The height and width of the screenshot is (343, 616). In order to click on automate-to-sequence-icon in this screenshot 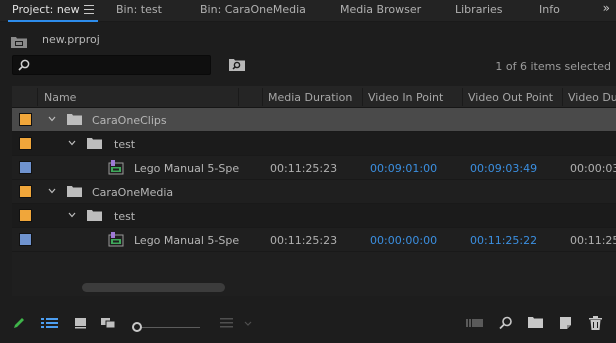, I will do `click(475, 323)`.